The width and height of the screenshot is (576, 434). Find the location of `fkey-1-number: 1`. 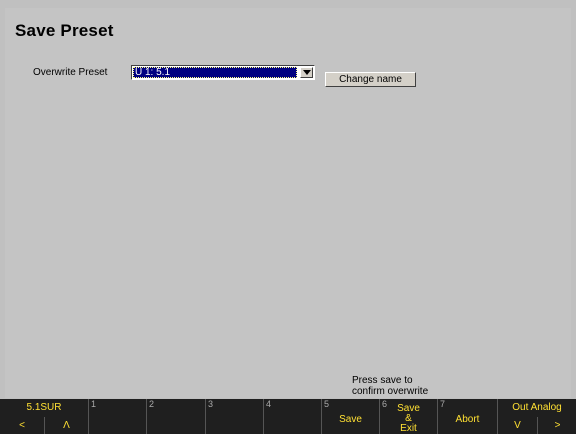

fkey-1-number: 1 is located at coordinates (94, 404).